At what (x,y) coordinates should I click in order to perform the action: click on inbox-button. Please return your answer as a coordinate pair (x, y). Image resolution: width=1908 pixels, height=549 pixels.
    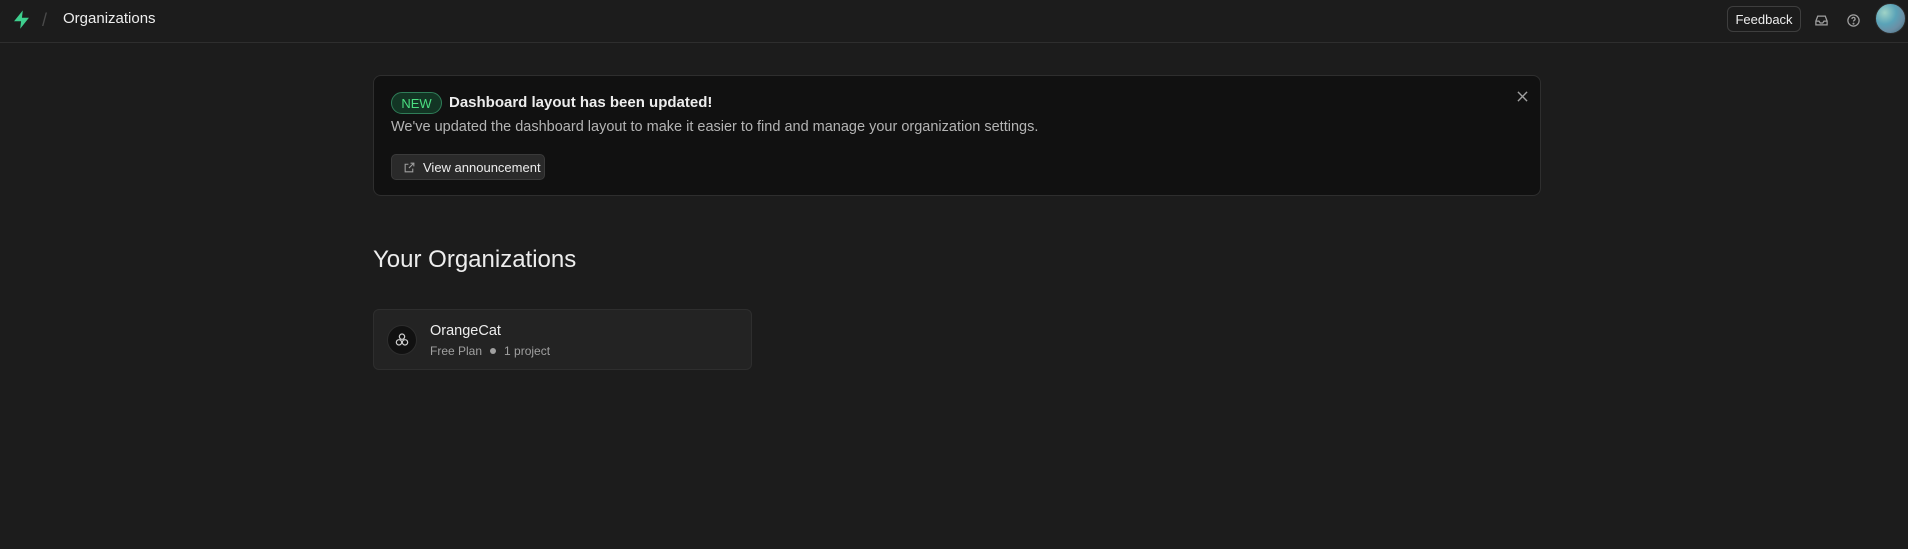
    Looking at the image, I should click on (1821, 20).